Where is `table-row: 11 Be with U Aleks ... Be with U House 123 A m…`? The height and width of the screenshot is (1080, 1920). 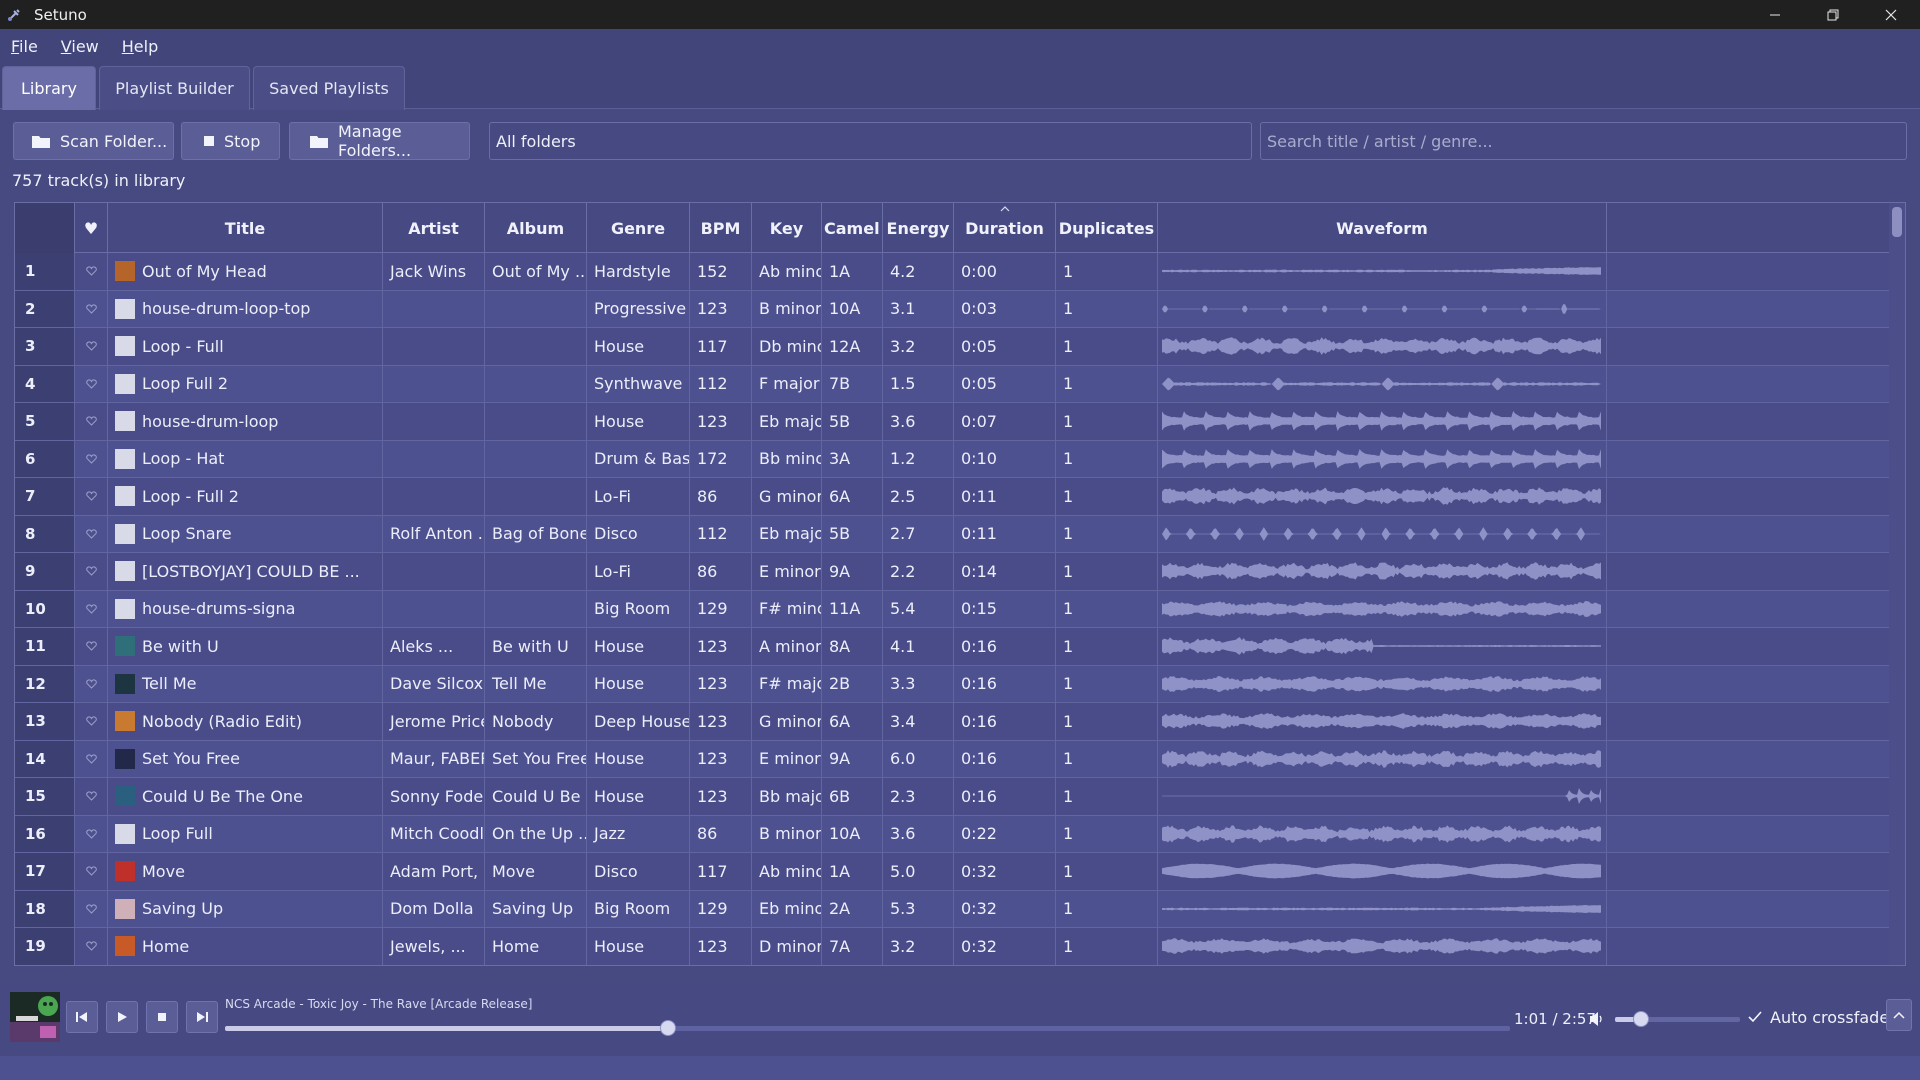
table-row: 11 Be with U Aleks ... Be with U House 123 A m… is located at coordinates (953, 647).